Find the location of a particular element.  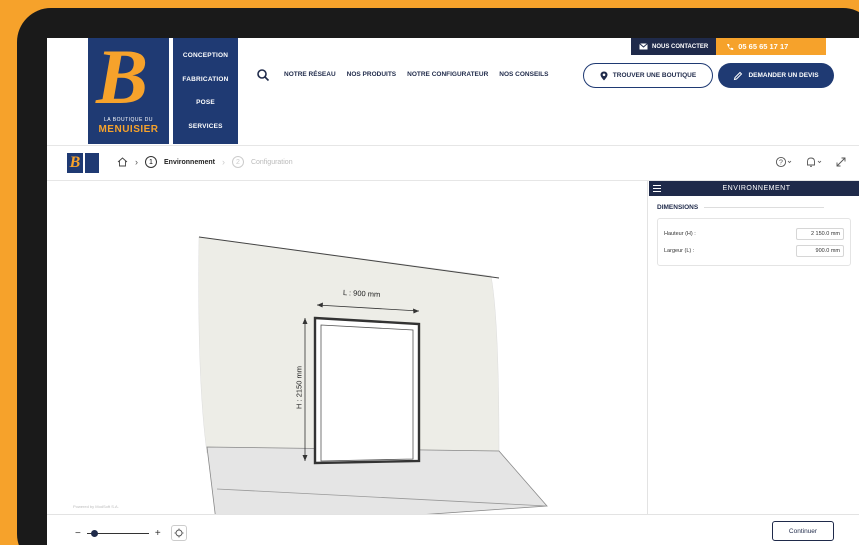

phone-button: 05 65 65 17 17 is located at coordinates (771, 46).